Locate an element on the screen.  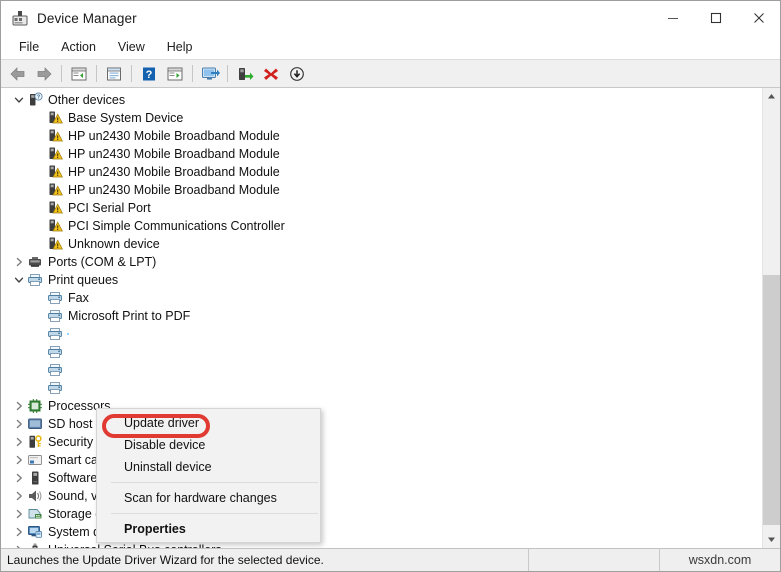
tree-row-label: Base System Device is located at coordinates (126, 118).